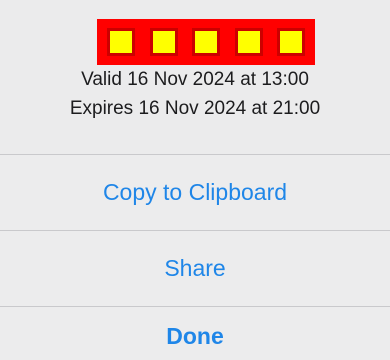 The height and width of the screenshot is (360, 390). What do you see at coordinates (195, 333) in the screenshot?
I see `done-button: Done` at bounding box center [195, 333].